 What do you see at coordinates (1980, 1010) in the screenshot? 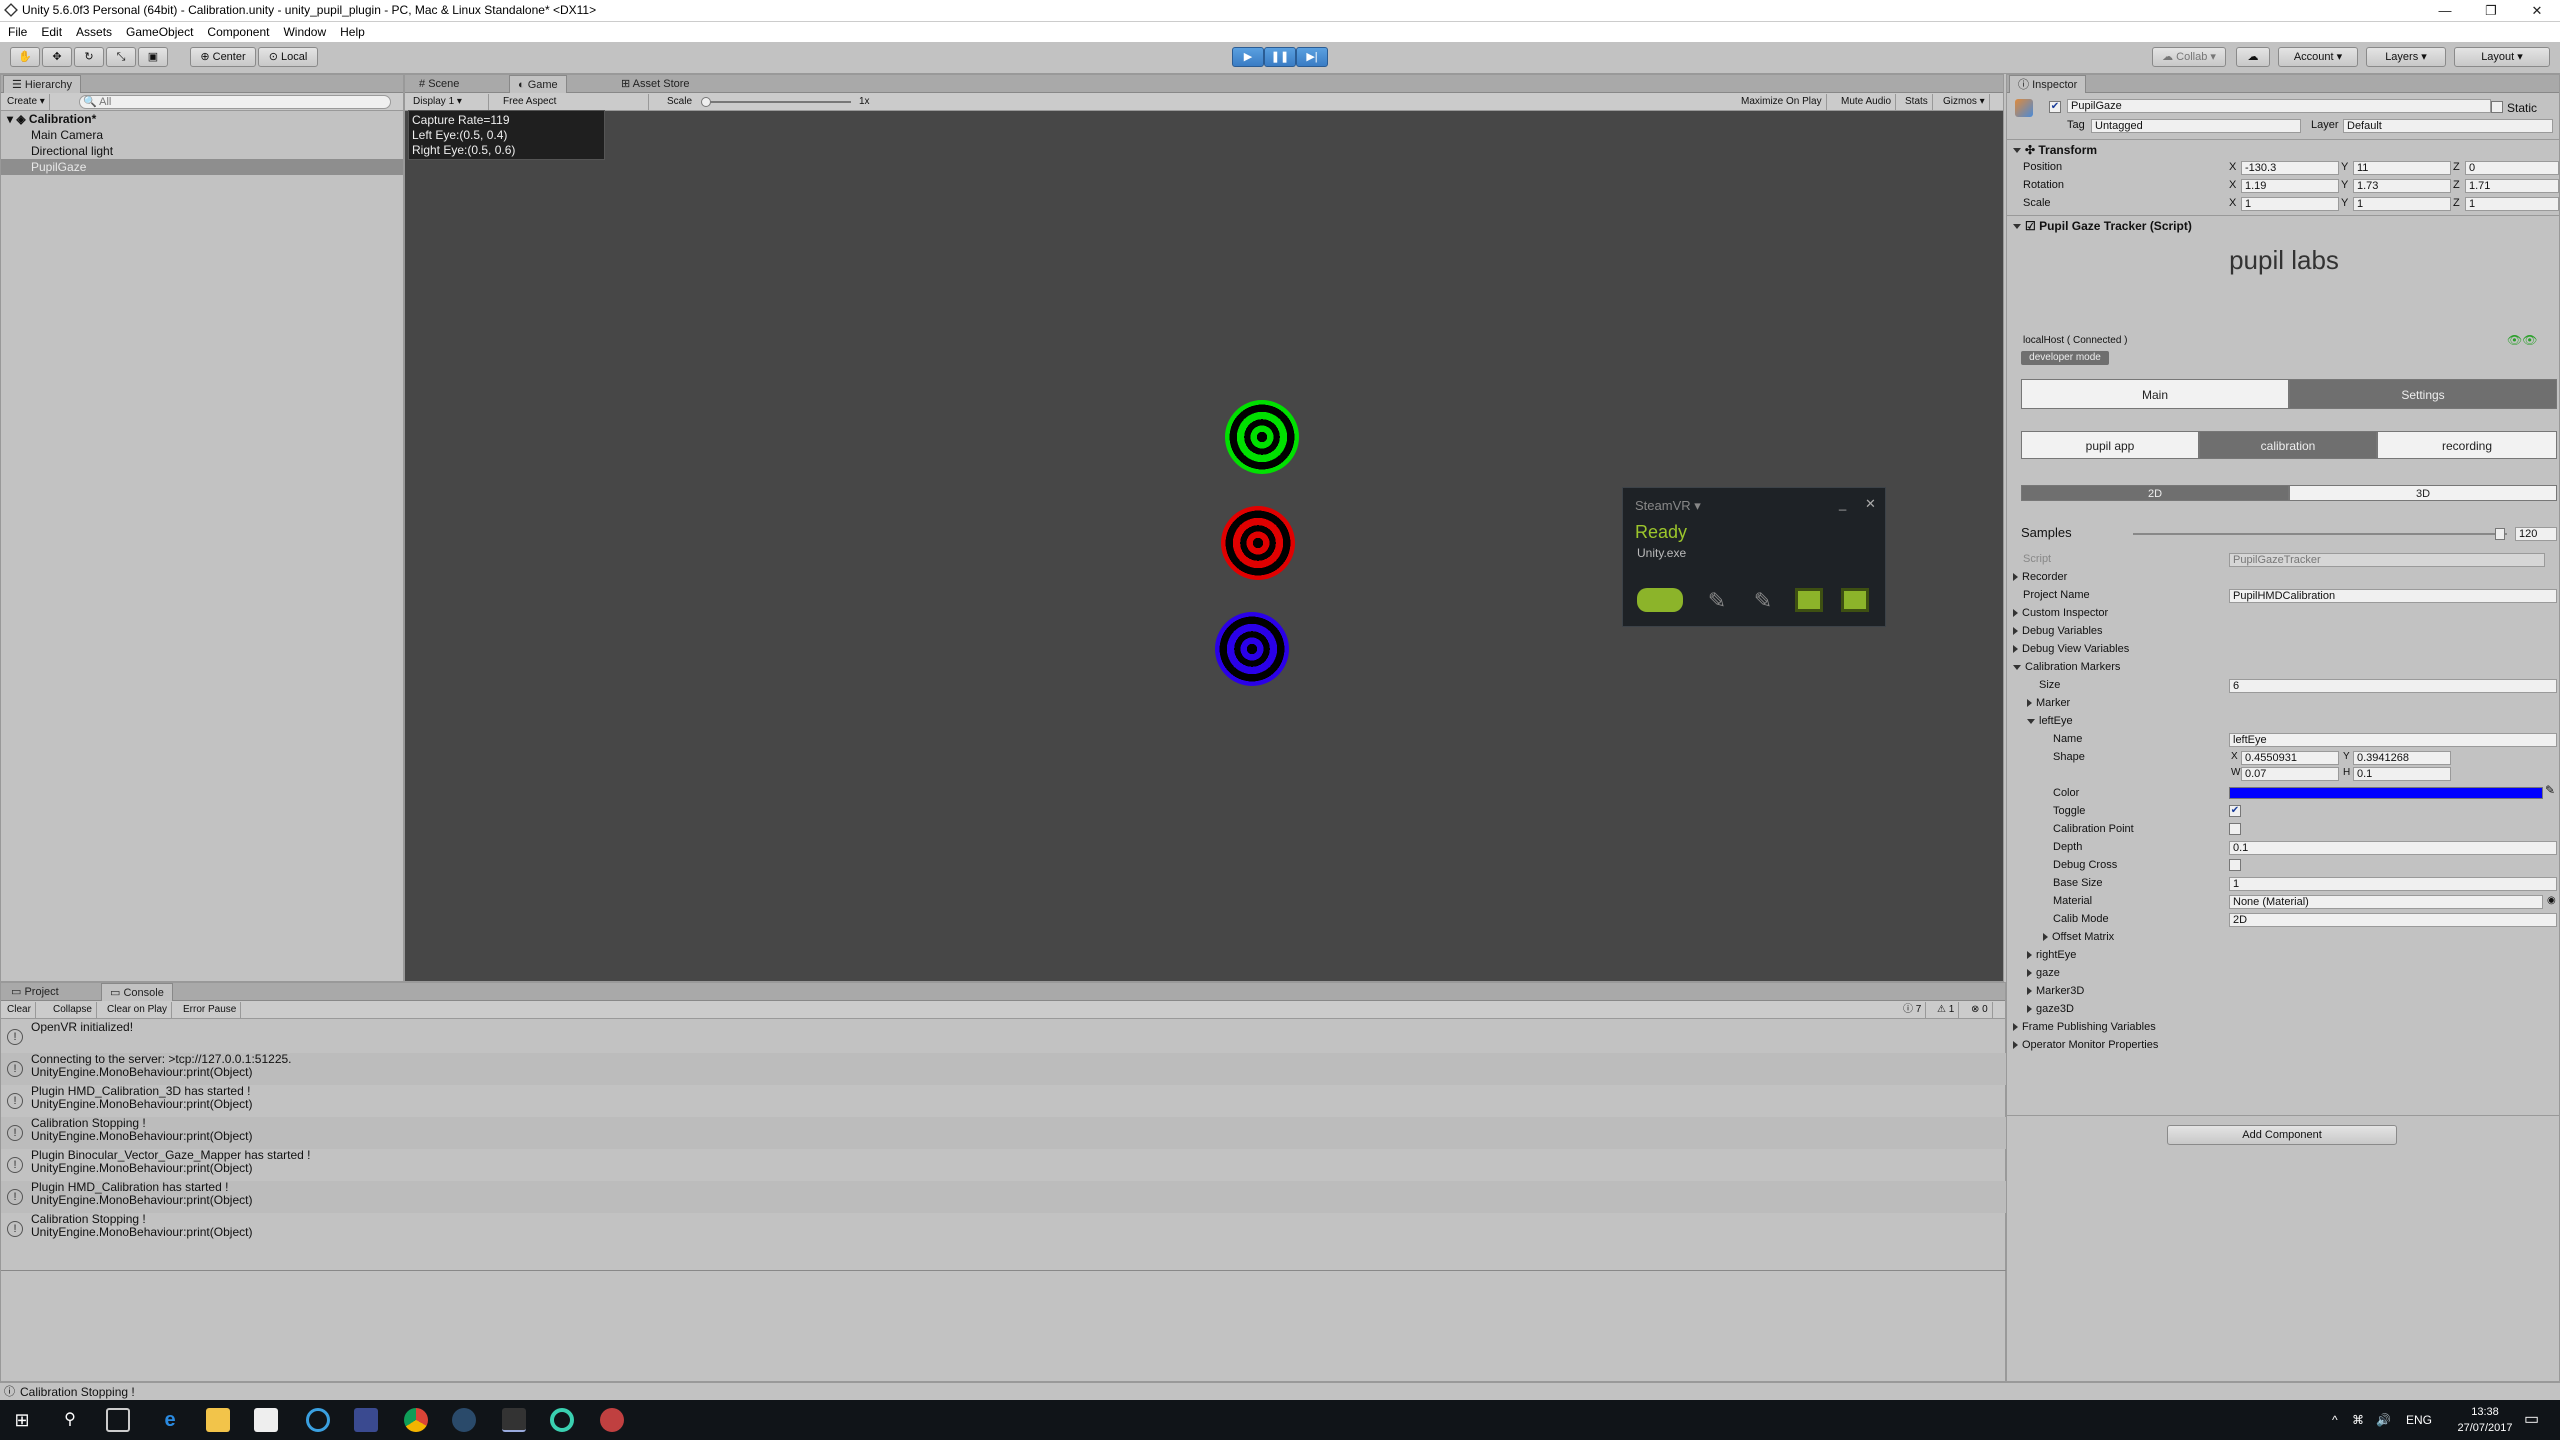
I see `error-count-toggle: ⊗ 0` at bounding box center [1980, 1010].